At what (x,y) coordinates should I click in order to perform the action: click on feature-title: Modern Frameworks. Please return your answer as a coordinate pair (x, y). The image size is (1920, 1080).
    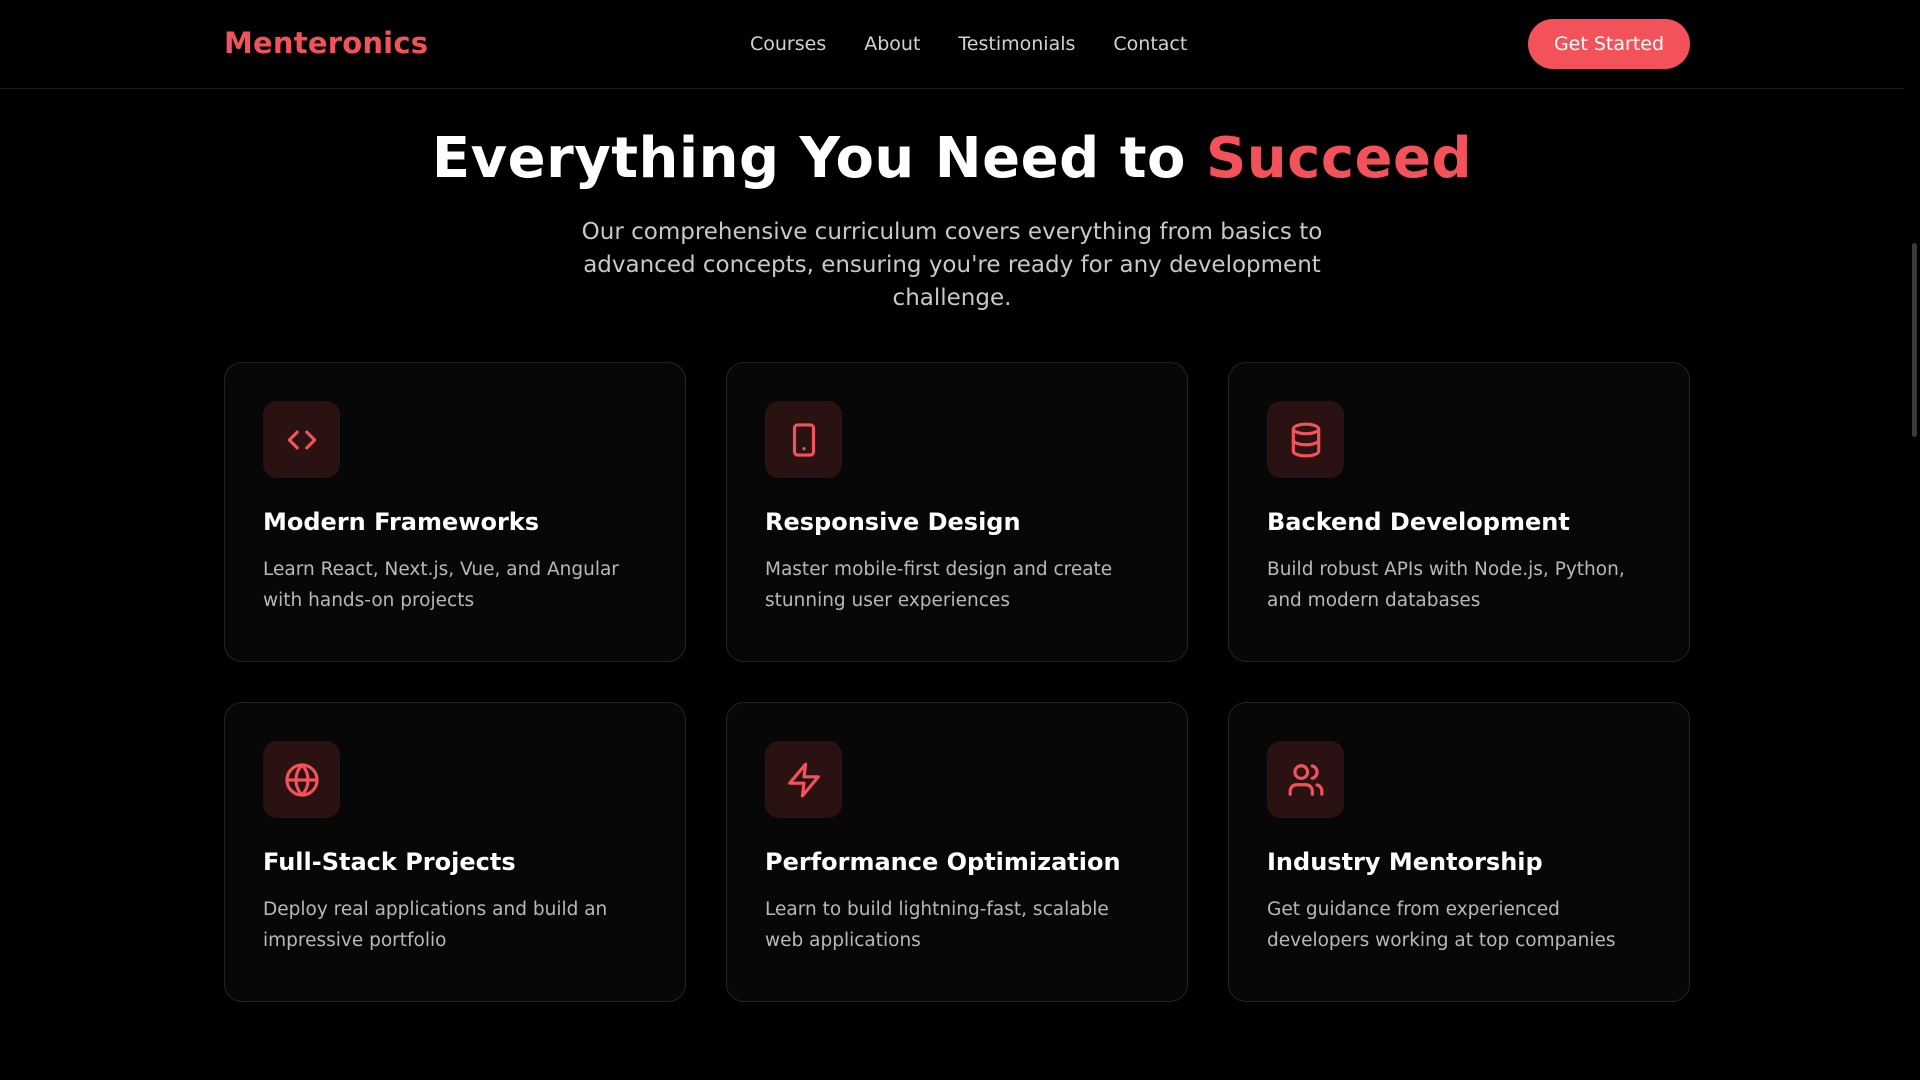
    Looking at the image, I should click on (401, 522).